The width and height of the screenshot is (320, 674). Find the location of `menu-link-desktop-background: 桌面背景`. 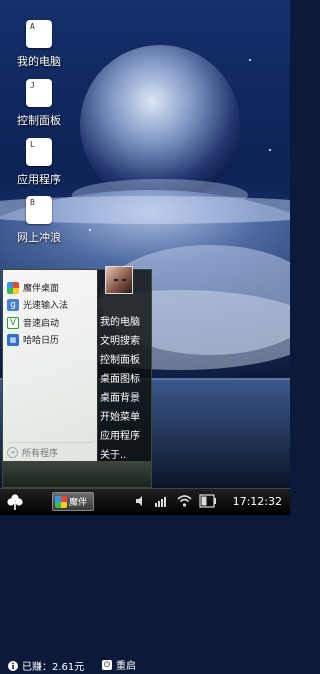

menu-link-desktop-background: 桌面背景 is located at coordinates (120, 396).